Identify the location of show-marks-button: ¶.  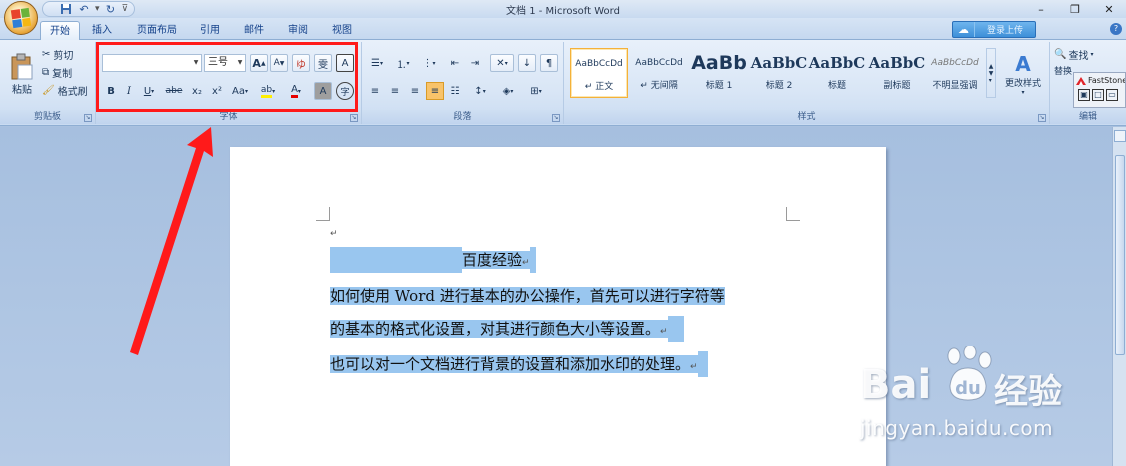
(549, 63).